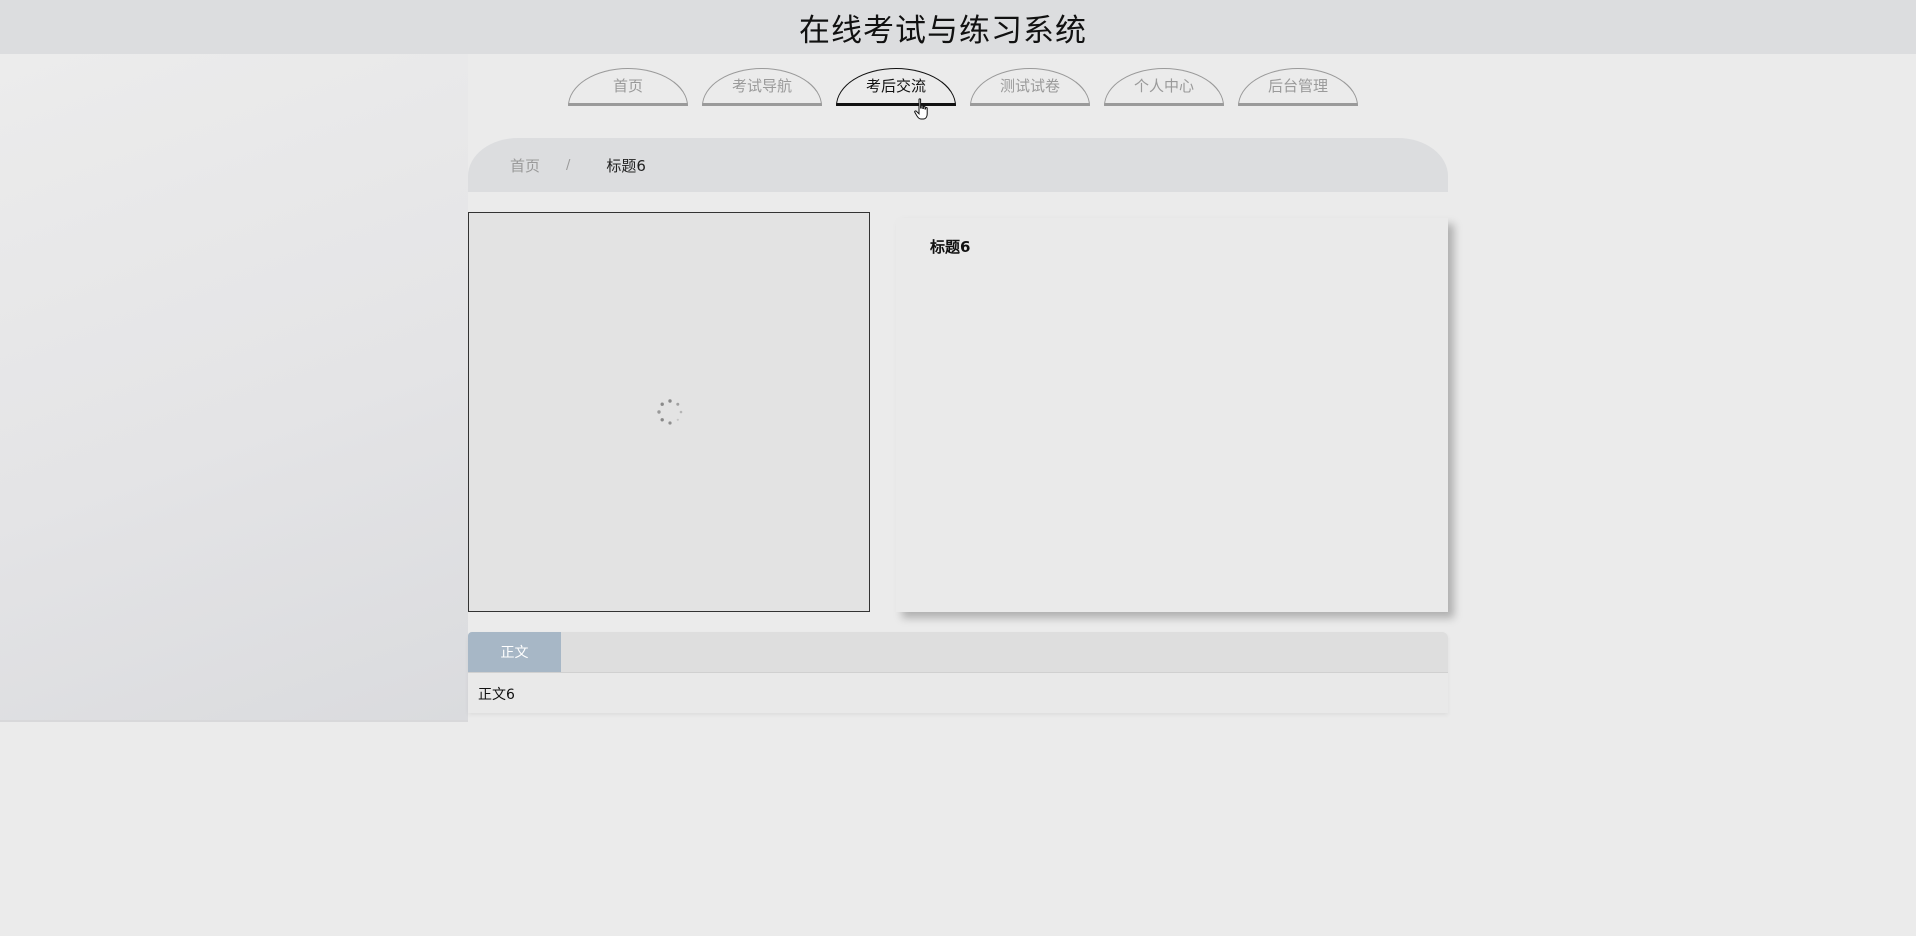  I want to click on tab-content: 正文6, so click(496, 695).